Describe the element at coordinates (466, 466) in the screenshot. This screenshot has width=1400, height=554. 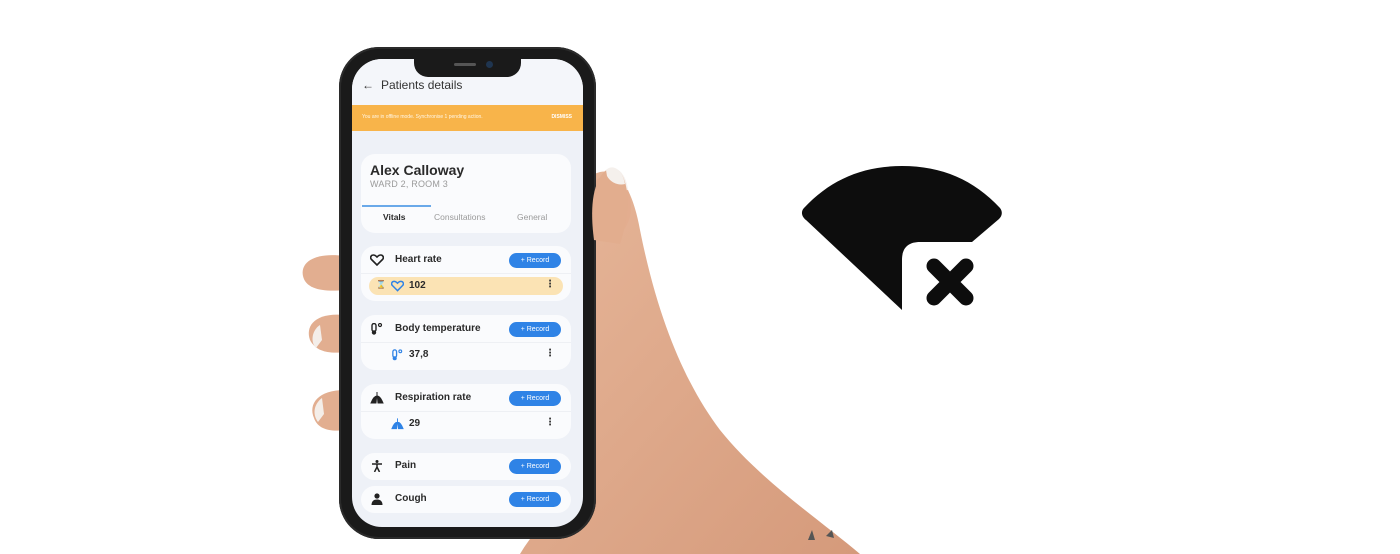
I see `vital-card-pain: Pain + Record` at that location.